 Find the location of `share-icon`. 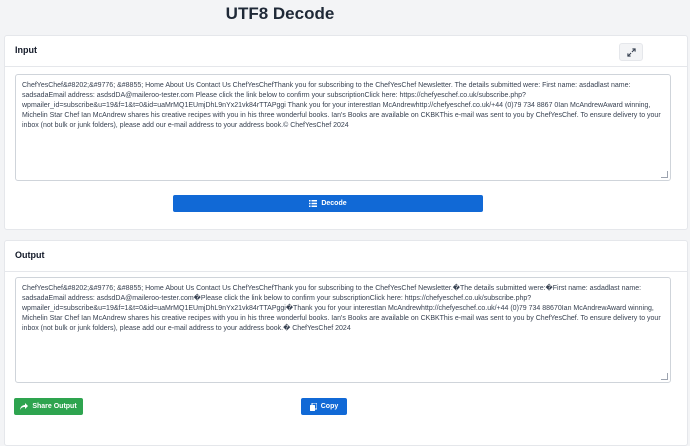

share-icon is located at coordinates (24, 406).